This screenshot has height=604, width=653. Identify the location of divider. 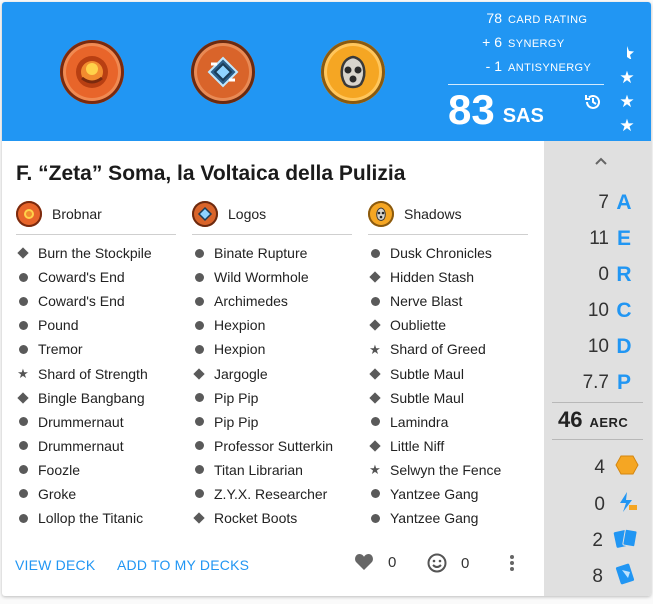
(597, 439).